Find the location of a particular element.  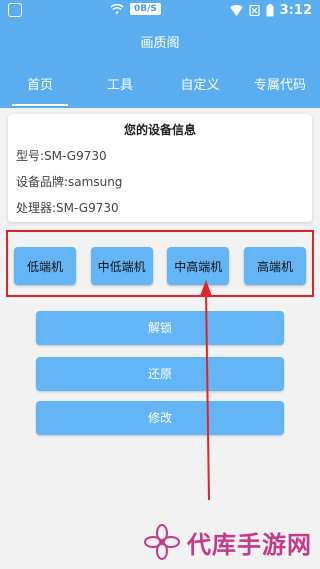

tab-exclusive-code: 专属代码 is located at coordinates (280, 87).